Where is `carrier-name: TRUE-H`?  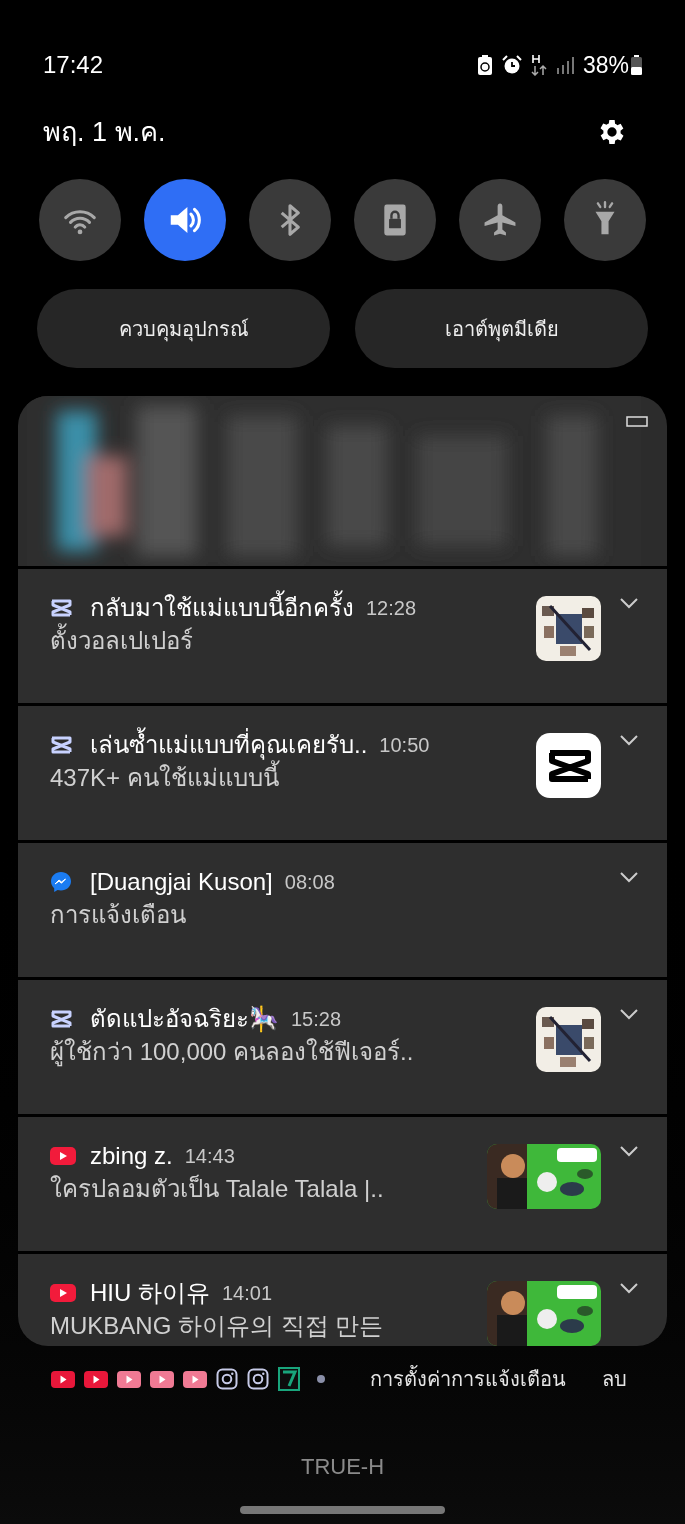 carrier-name: TRUE-H is located at coordinates (342, 1467).